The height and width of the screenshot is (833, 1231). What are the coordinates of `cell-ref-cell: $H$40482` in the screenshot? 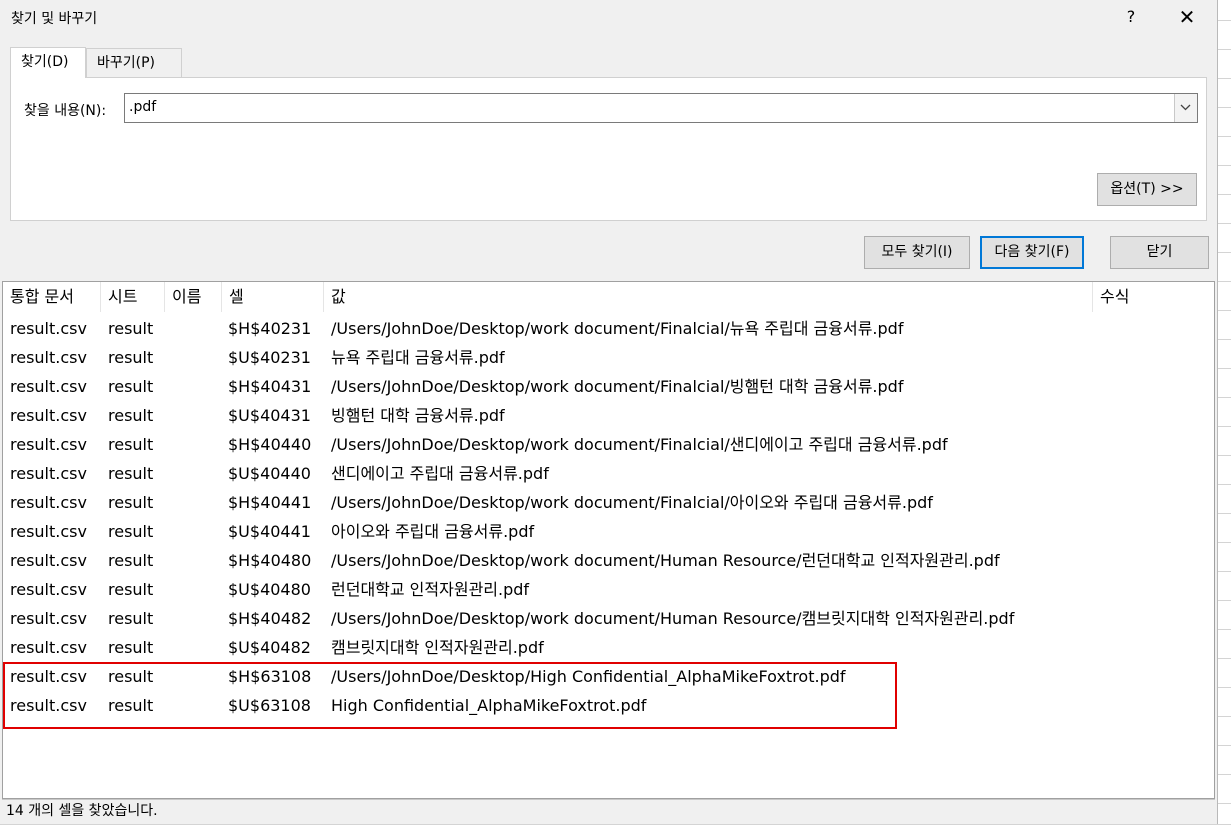 It's located at (270, 618).